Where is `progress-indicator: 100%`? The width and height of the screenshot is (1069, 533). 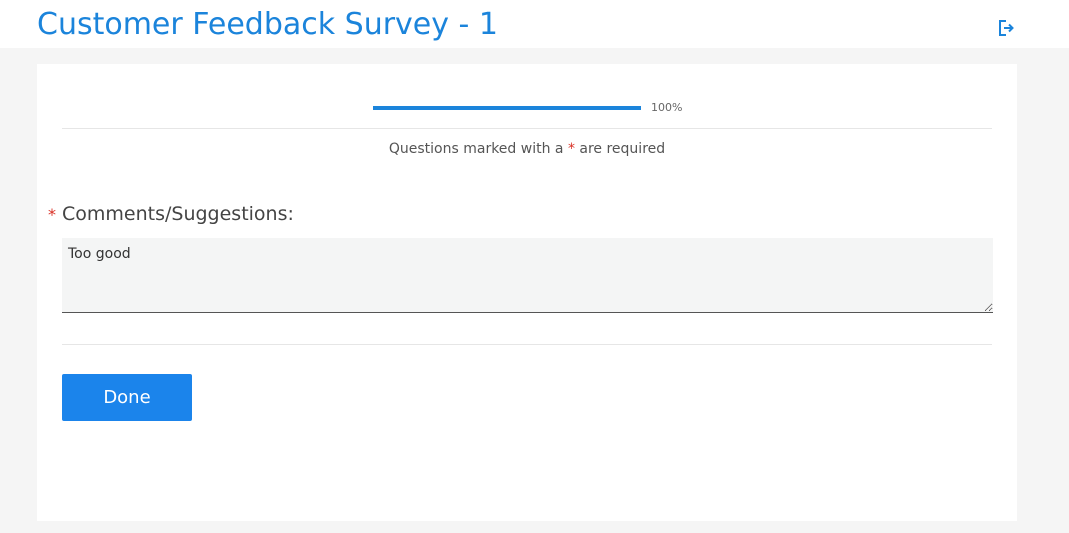
progress-indicator: 100% is located at coordinates (533, 108).